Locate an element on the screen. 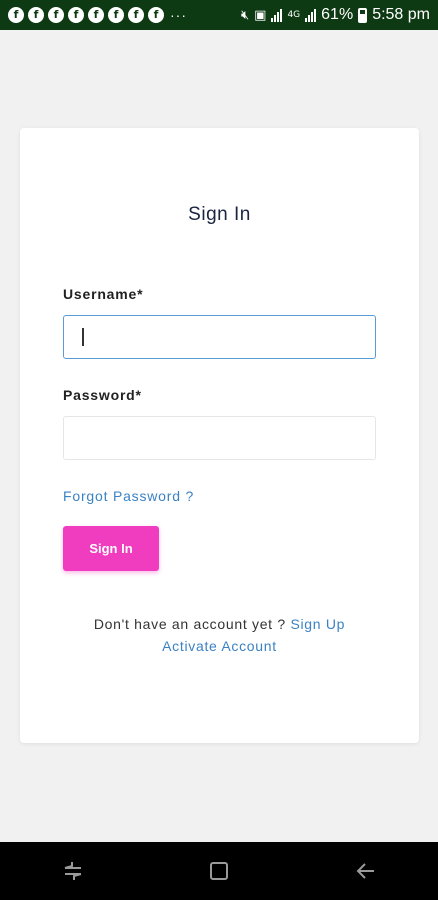 This screenshot has width=438, height=900. page-title: Sign In is located at coordinates (219, 214).